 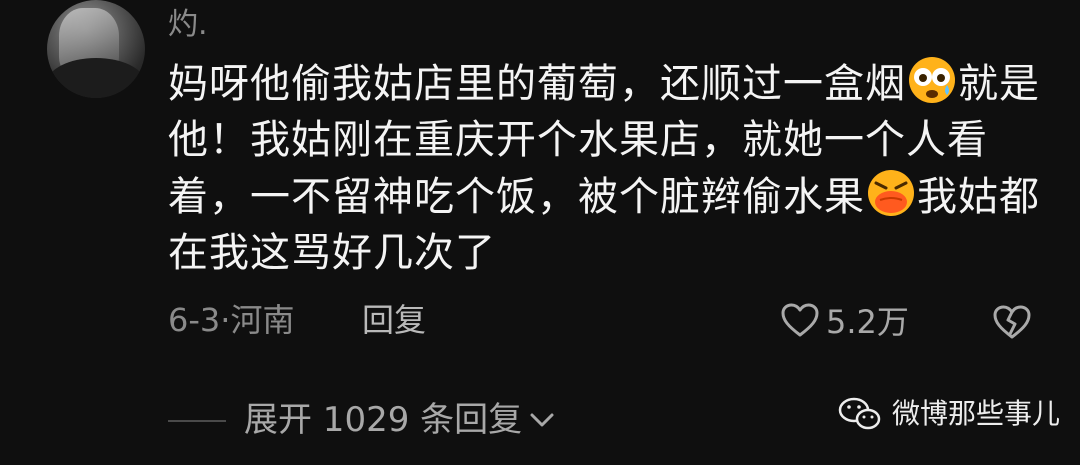 I want to click on avatar-body, so click(x=96, y=78).